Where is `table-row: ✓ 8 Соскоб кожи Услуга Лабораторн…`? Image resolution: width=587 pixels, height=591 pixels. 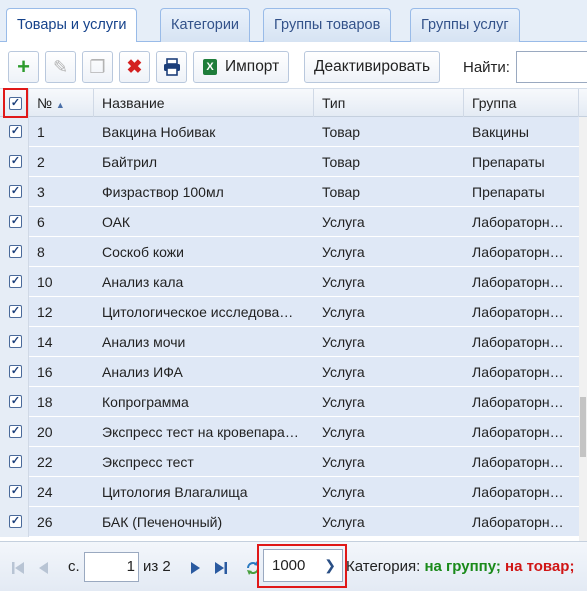 table-row: ✓ 8 Соскоб кожи Услуга Лабораторн… is located at coordinates (293, 252).